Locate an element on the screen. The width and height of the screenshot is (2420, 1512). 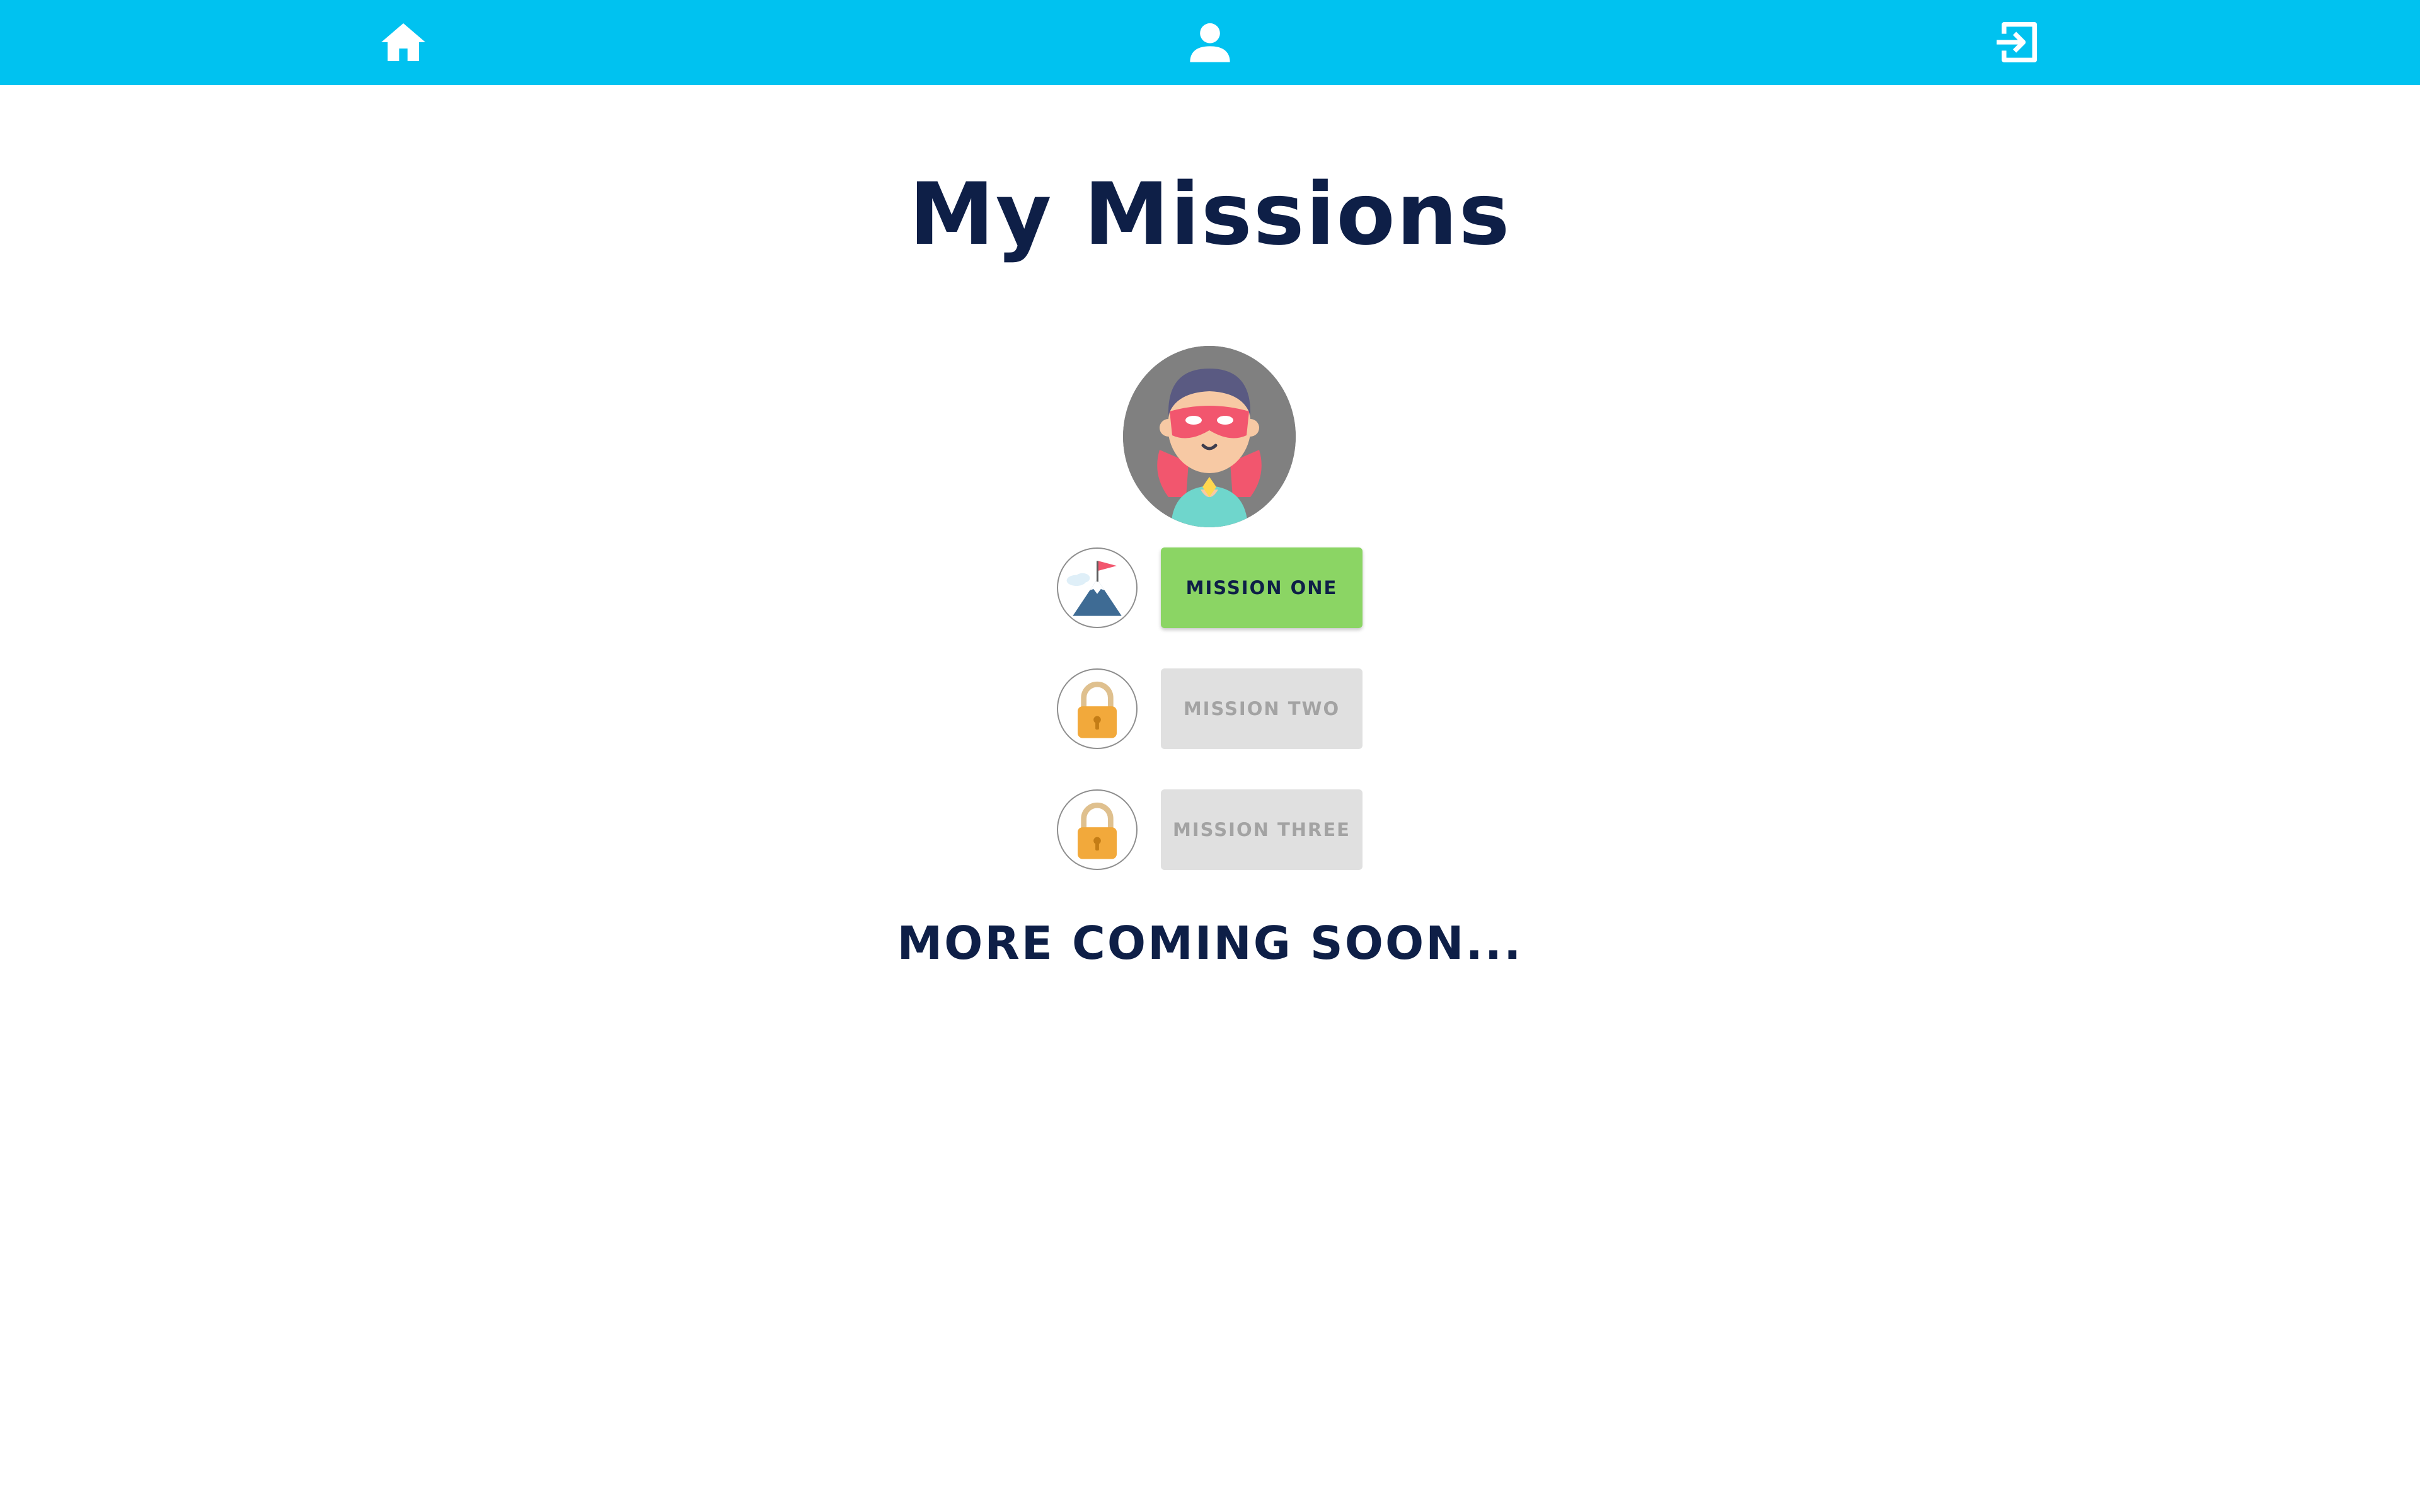
mission-one-icon is located at coordinates (1097, 587).